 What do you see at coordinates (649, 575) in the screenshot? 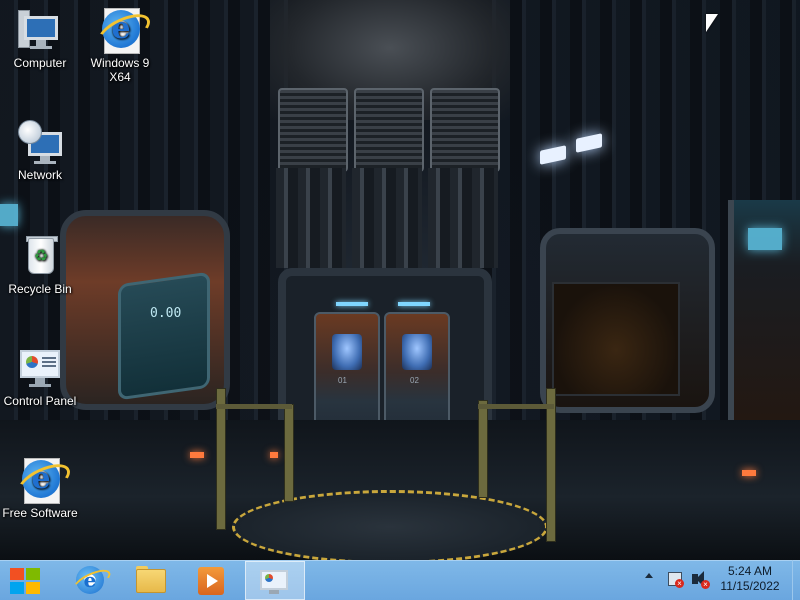
I see `show-hidden-icons-icon` at bounding box center [649, 575].